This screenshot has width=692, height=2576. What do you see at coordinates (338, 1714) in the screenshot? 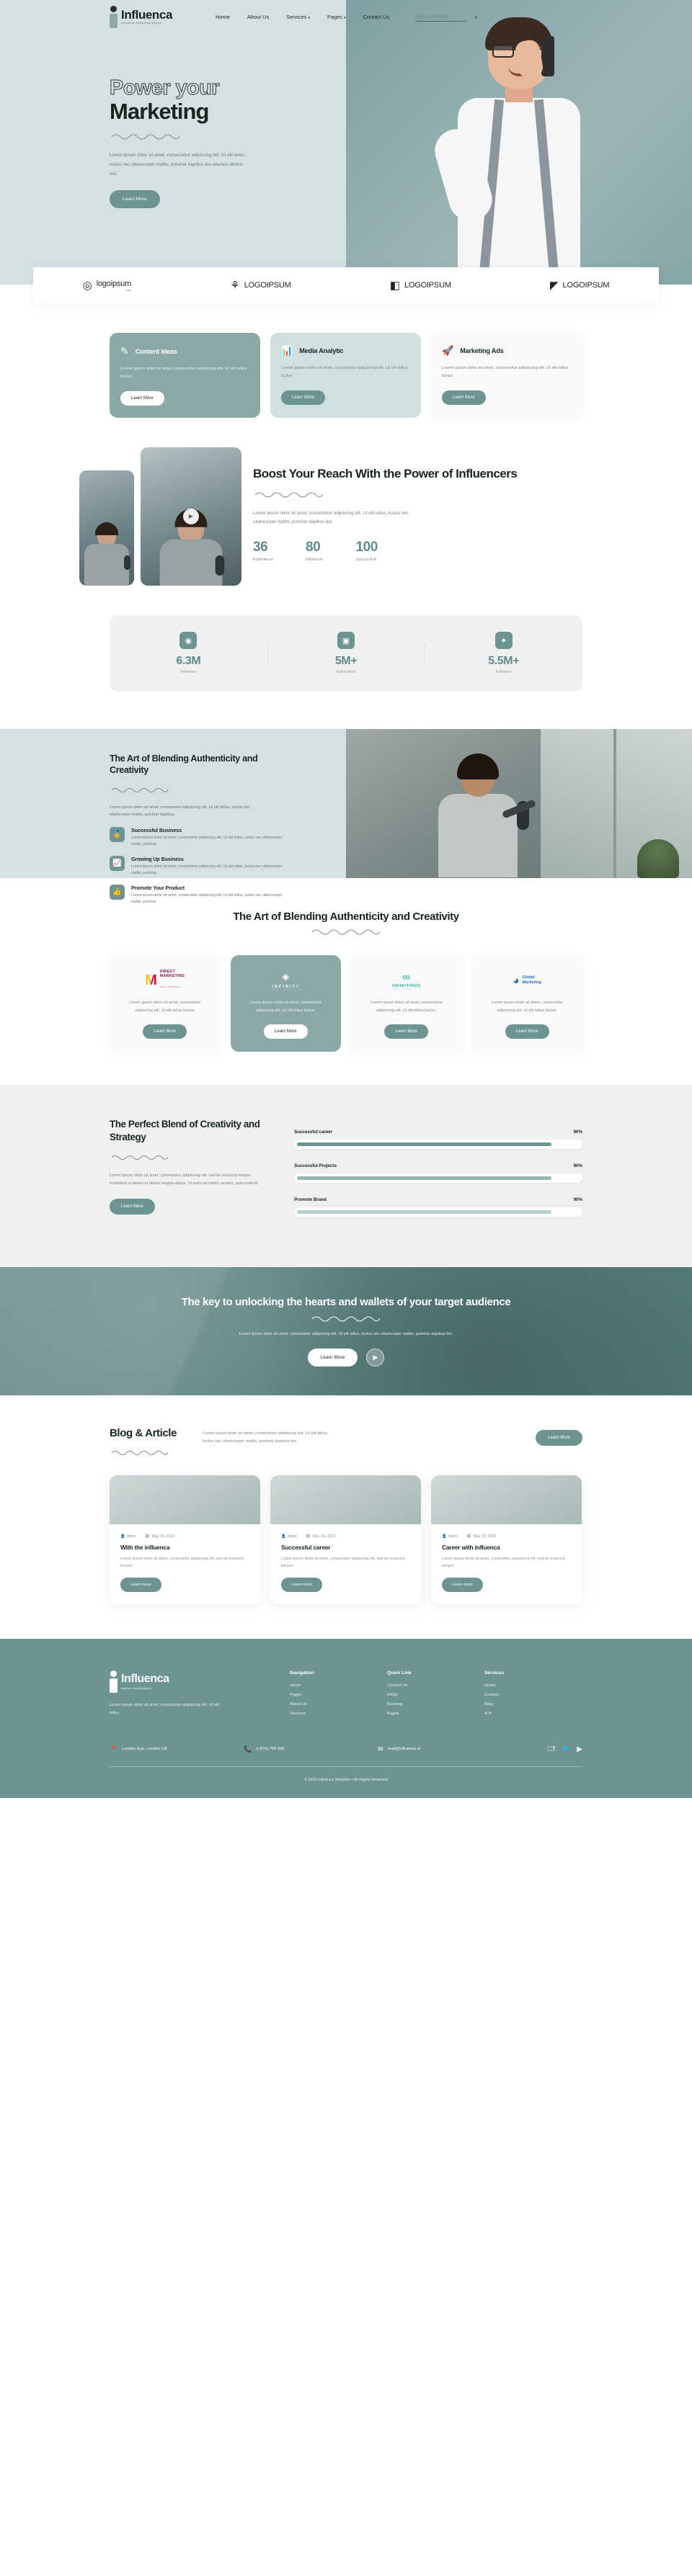
I see `footer-link: Services` at bounding box center [338, 1714].